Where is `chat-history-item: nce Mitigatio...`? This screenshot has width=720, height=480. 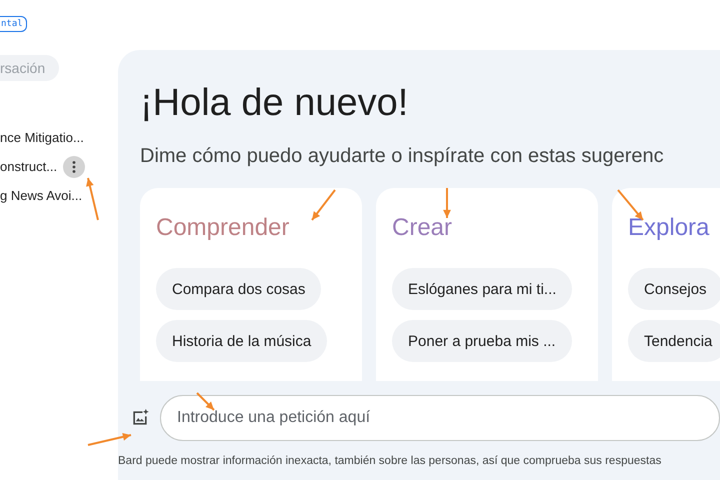 chat-history-item: nce Mitigatio... is located at coordinates (42, 137).